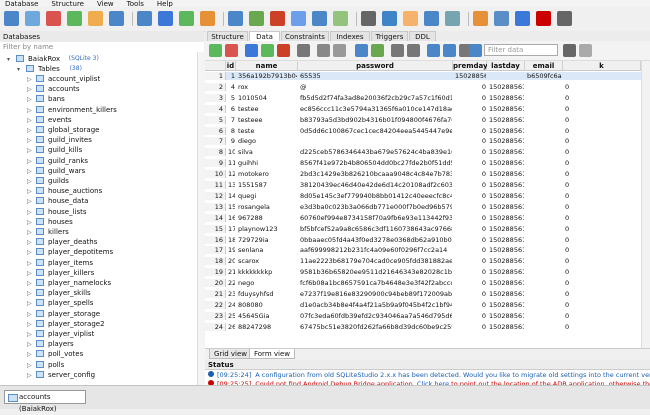 The width and height of the screenshot is (650, 415). What do you see at coordinates (272, 354) in the screenshot?
I see `tab-form-view: Form view` at bounding box center [272, 354].